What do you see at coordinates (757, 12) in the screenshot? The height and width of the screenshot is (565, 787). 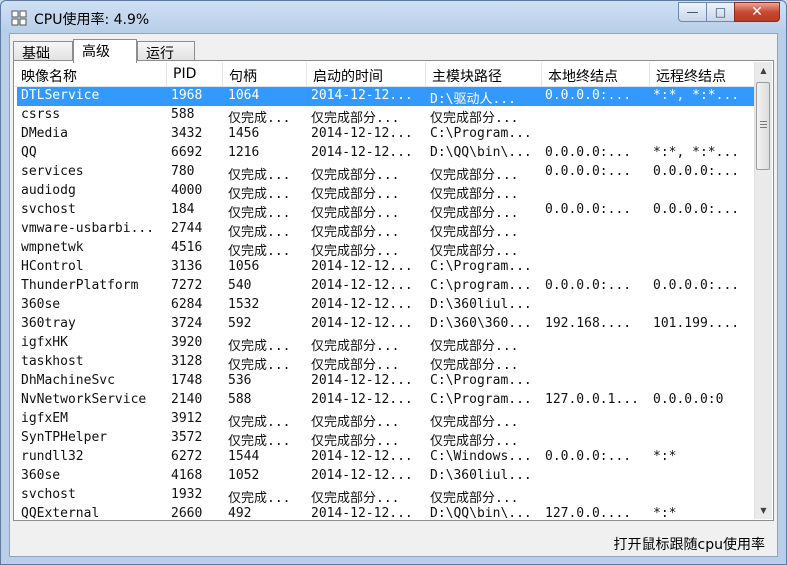 I see `close-button: ✕` at bounding box center [757, 12].